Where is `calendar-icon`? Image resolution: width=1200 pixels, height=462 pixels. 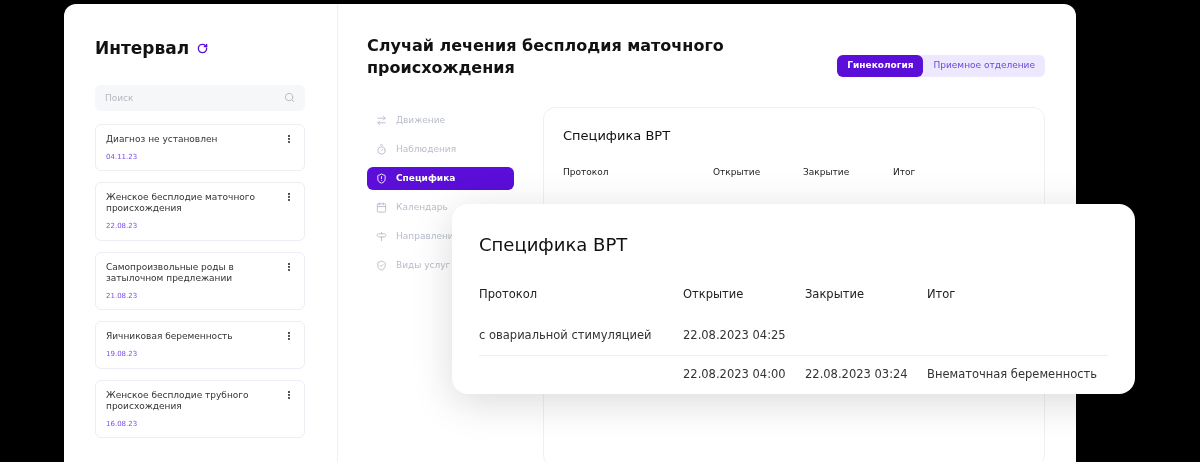 calendar-icon is located at coordinates (381, 207).